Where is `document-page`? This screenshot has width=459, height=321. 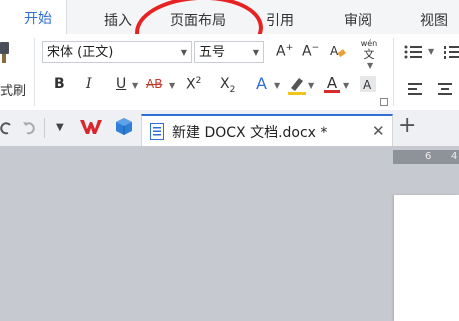
document-page is located at coordinates (426, 258).